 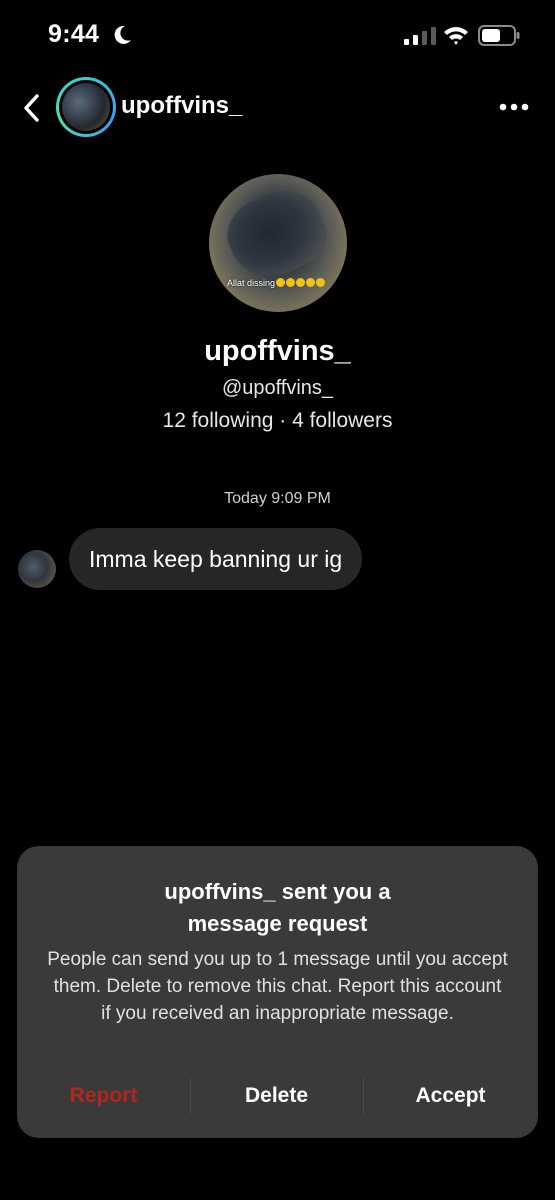 What do you see at coordinates (277, 35) in the screenshot?
I see `status-bar: 9:44` at bounding box center [277, 35].